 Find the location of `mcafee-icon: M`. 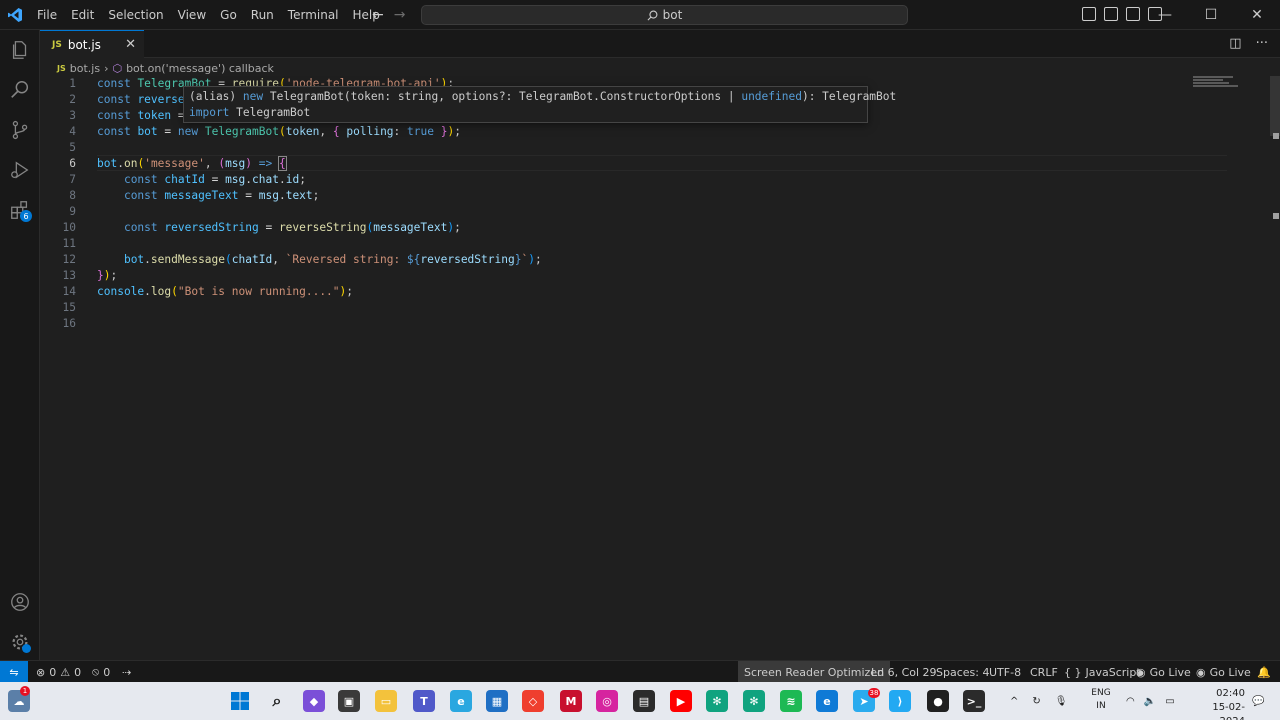

mcafee-icon: M is located at coordinates (571, 701).